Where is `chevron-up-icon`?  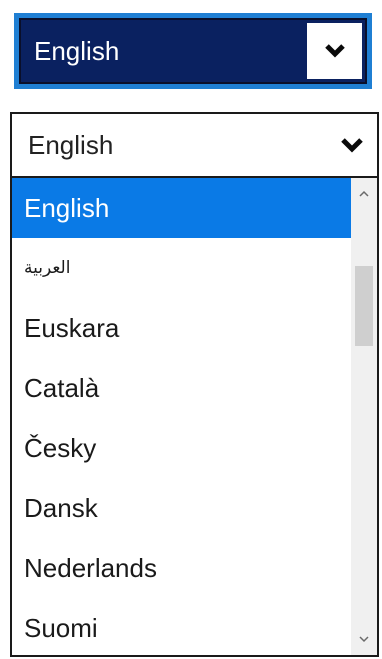 chevron-up-icon is located at coordinates (364, 193).